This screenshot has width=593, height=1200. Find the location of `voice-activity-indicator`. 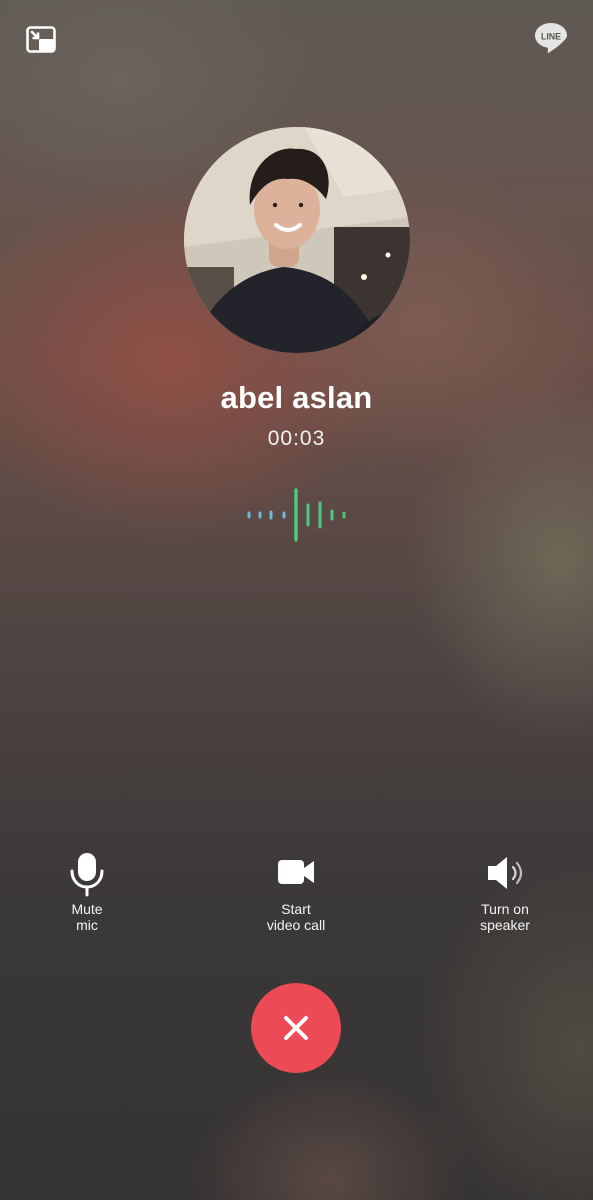

voice-activity-indicator is located at coordinates (296, 515).